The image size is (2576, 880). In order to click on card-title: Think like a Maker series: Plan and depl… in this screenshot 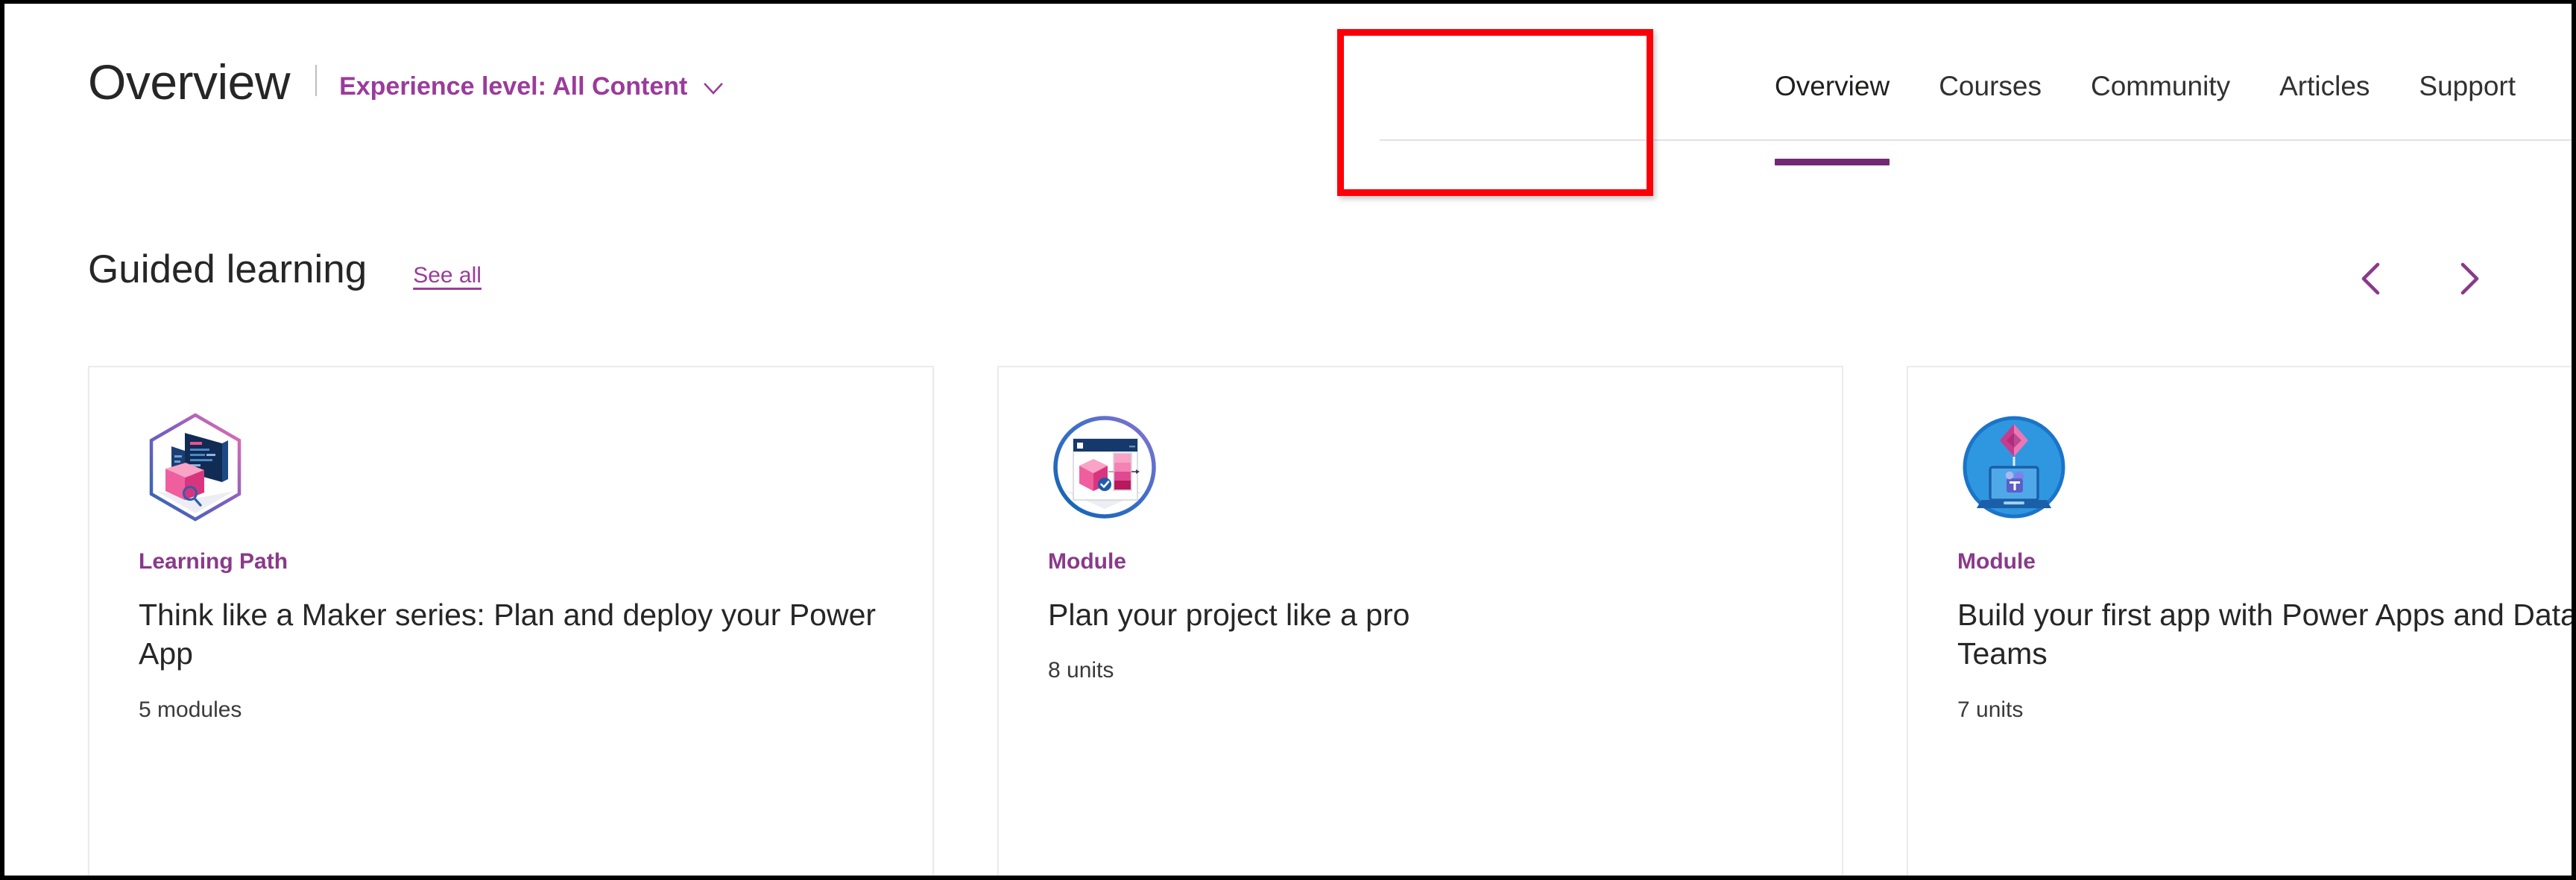, I will do `click(508, 634)`.